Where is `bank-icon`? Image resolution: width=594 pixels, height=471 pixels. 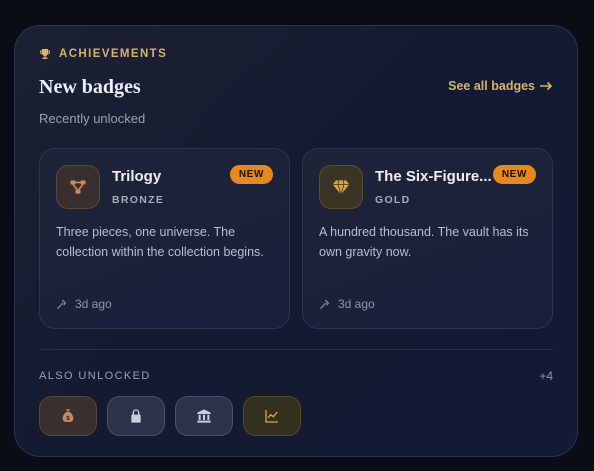
bank-icon is located at coordinates (204, 416).